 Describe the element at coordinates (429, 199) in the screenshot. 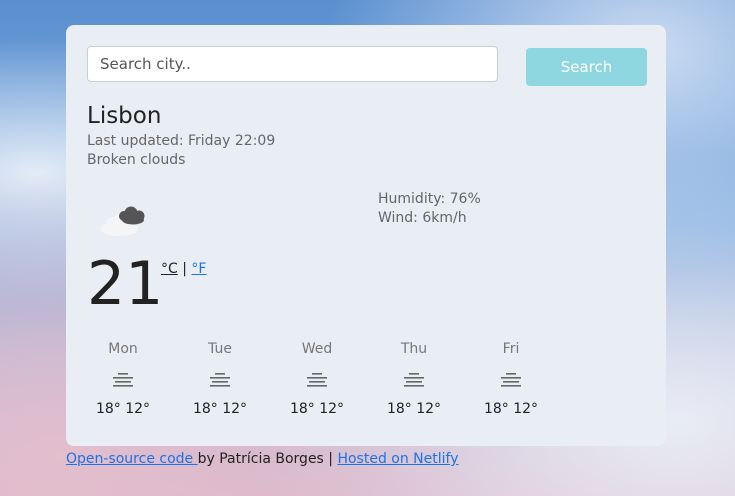

I see `humidity: Humidity: 76%` at that location.